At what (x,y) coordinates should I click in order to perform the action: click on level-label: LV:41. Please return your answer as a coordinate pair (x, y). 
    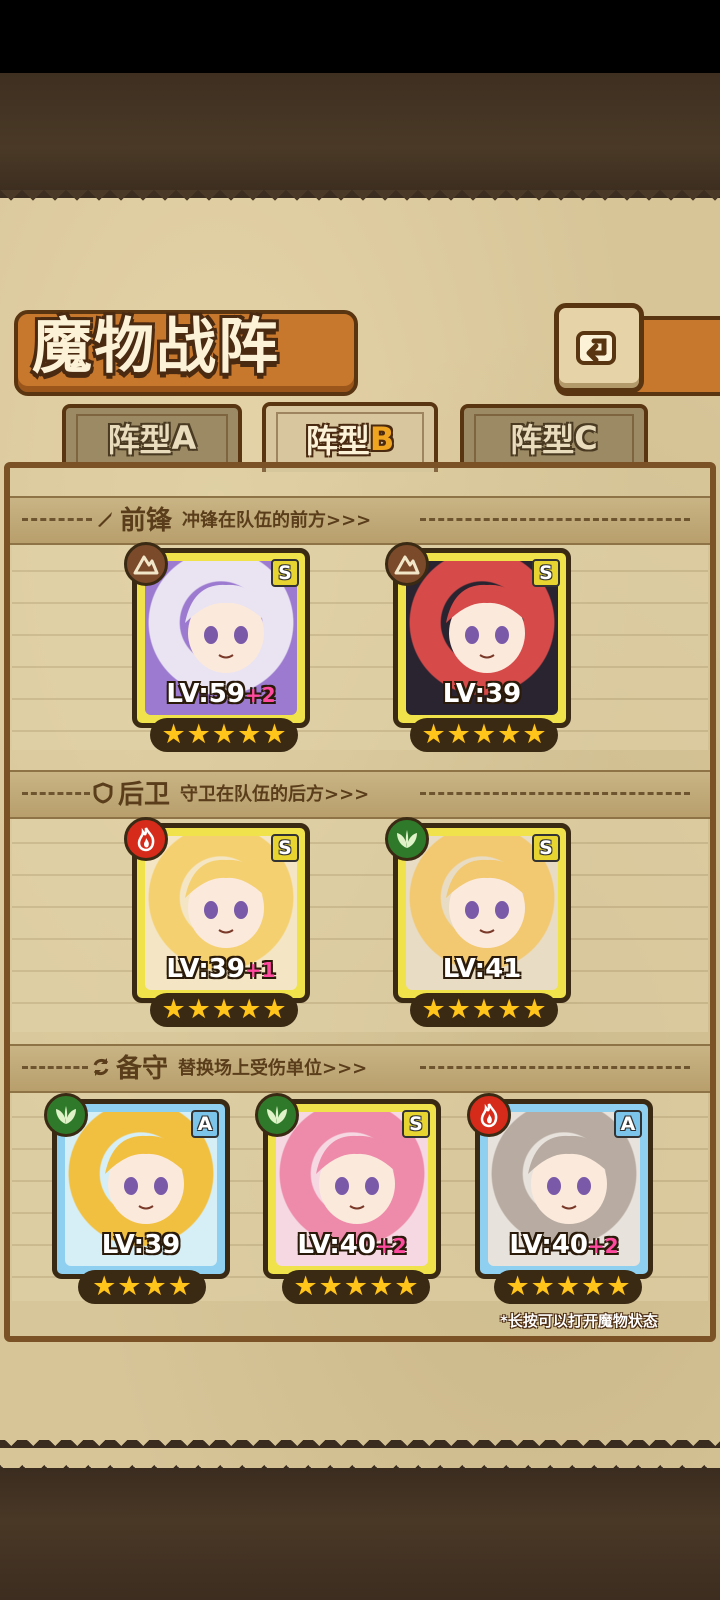
    Looking at the image, I should click on (482, 969).